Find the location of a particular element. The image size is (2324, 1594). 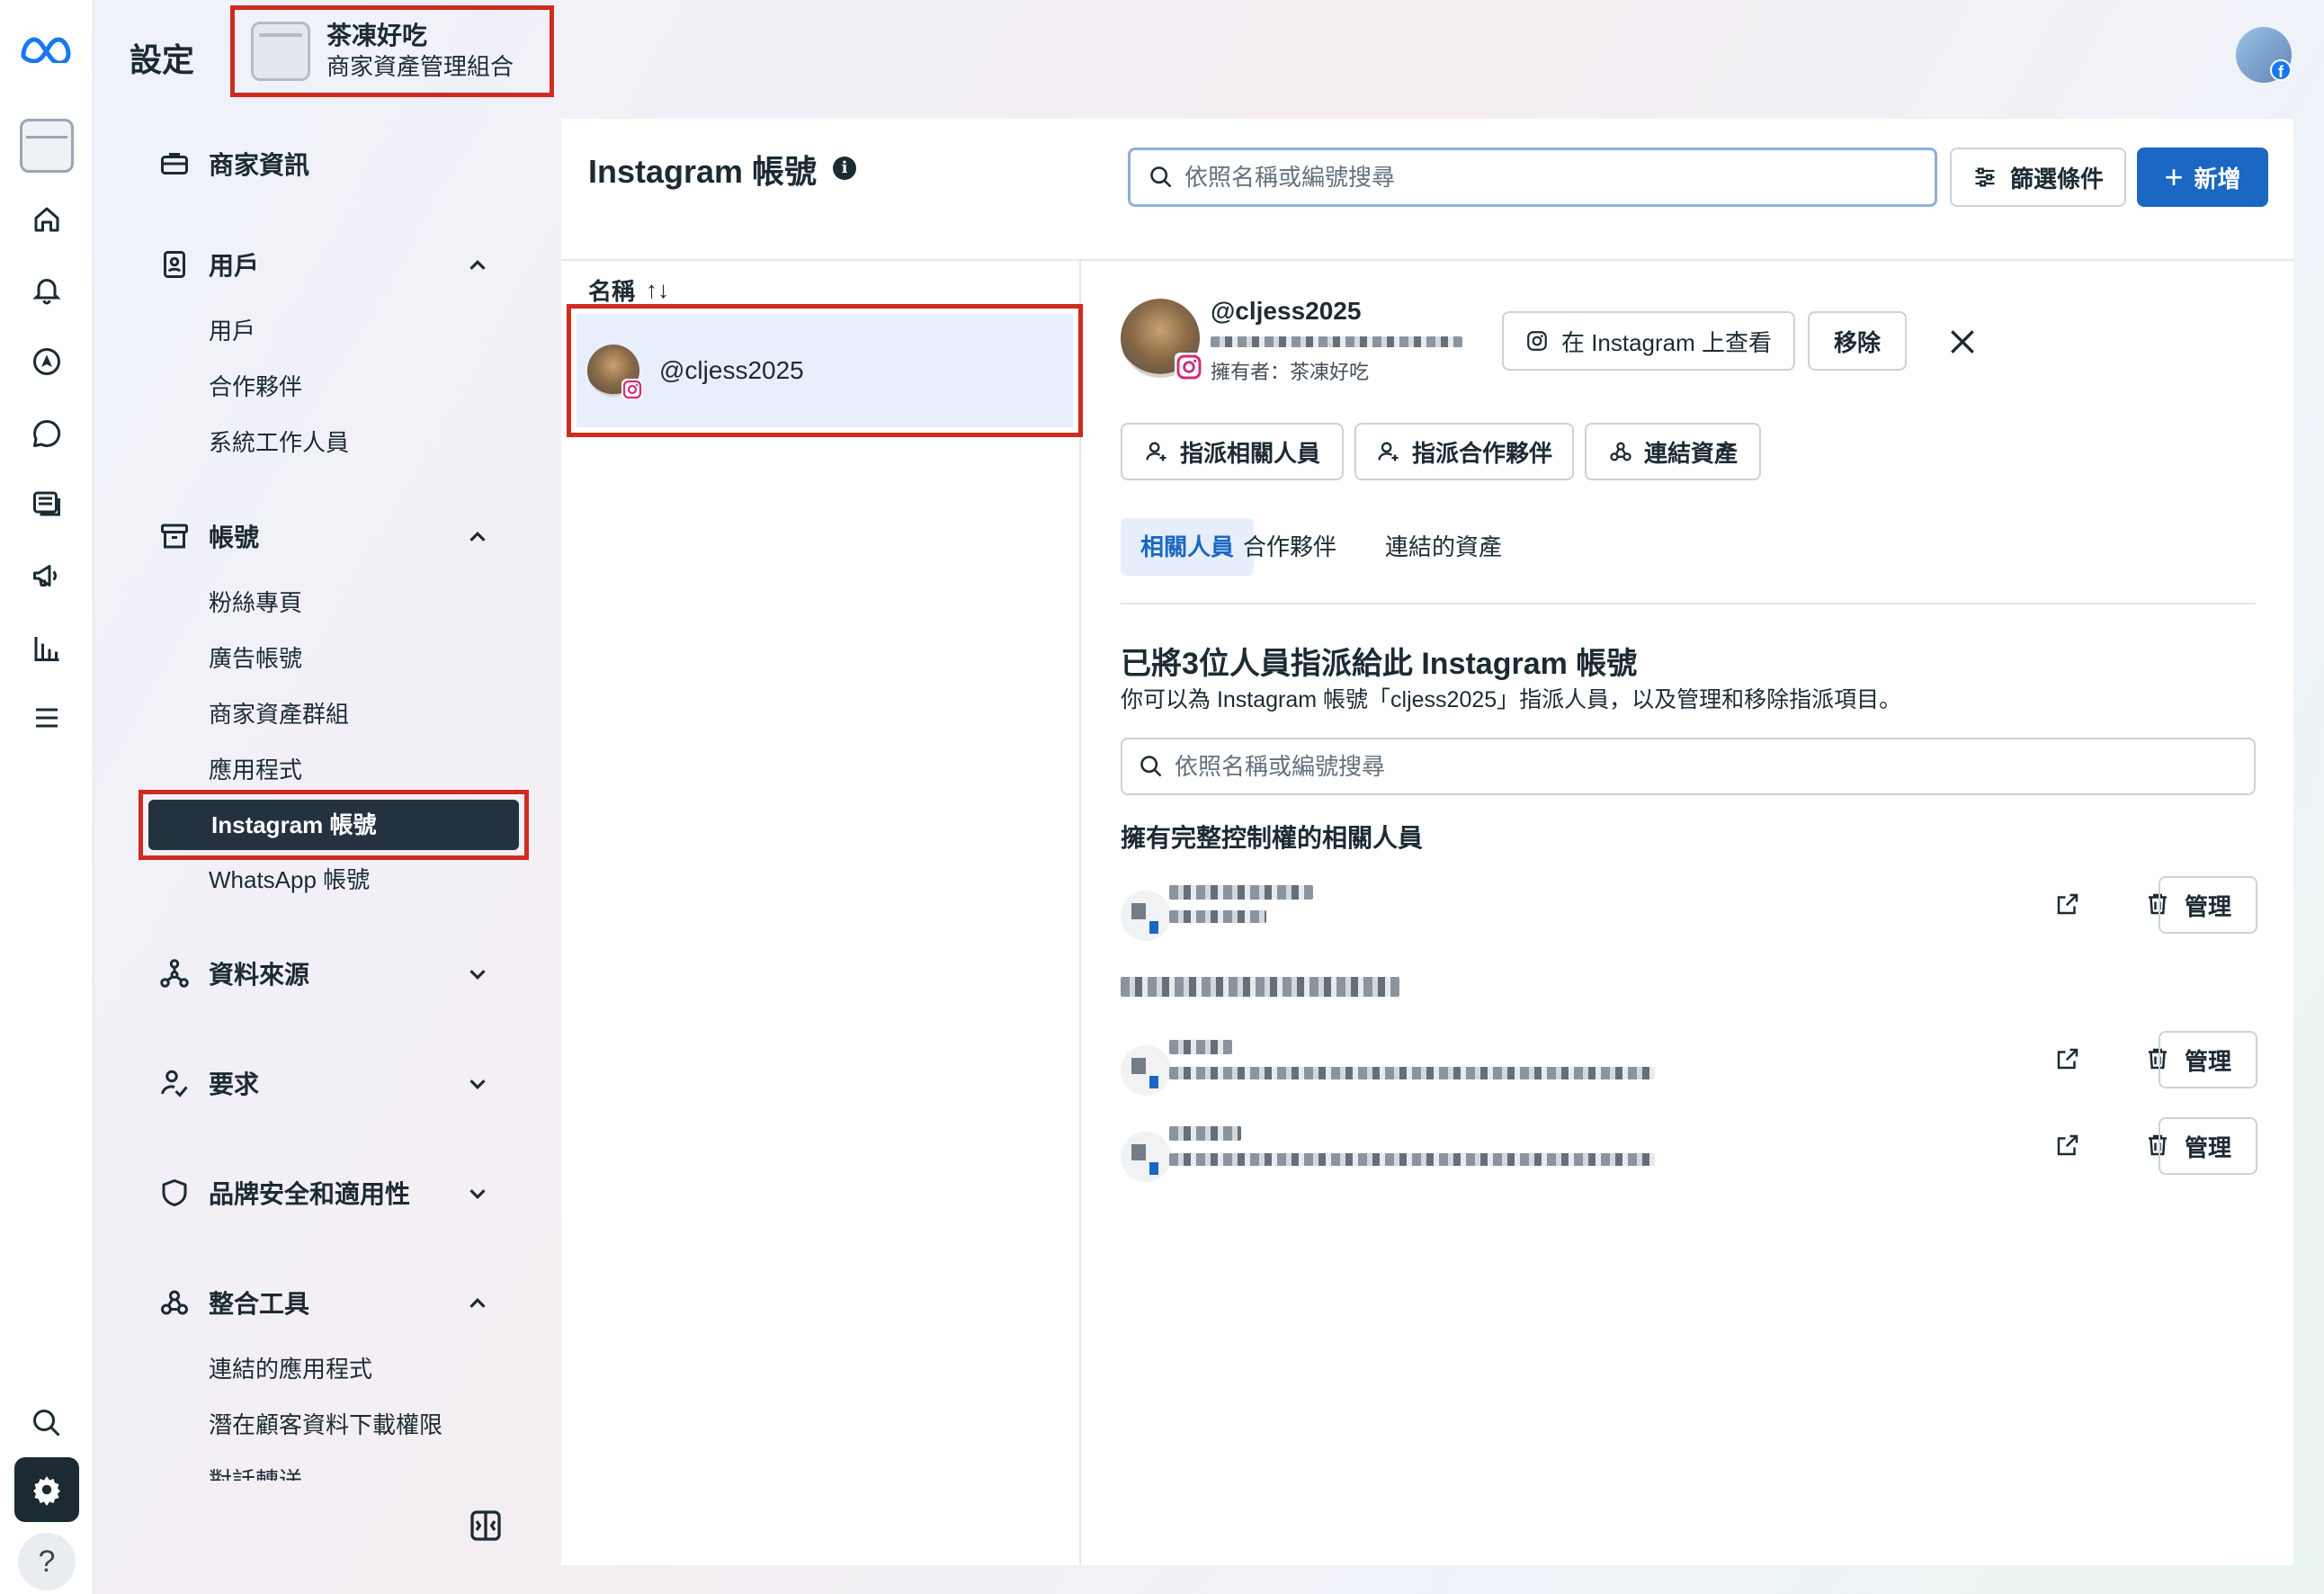

sidebar-section-label: 資料來源 is located at coordinates (259, 975).